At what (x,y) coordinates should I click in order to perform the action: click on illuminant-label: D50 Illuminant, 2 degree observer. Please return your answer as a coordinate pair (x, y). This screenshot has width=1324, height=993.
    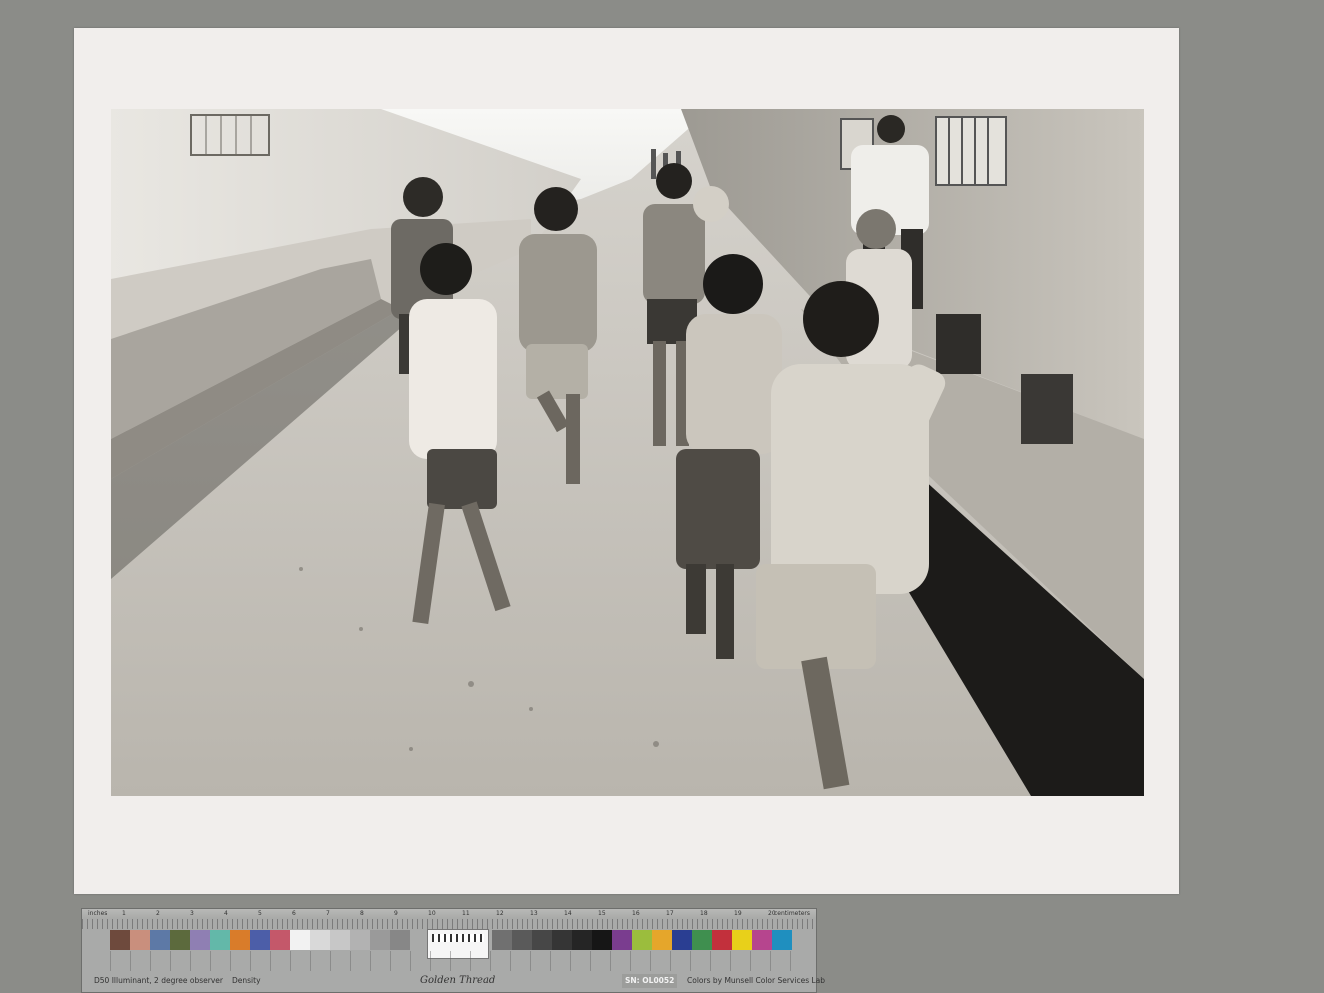
    Looking at the image, I should click on (158, 980).